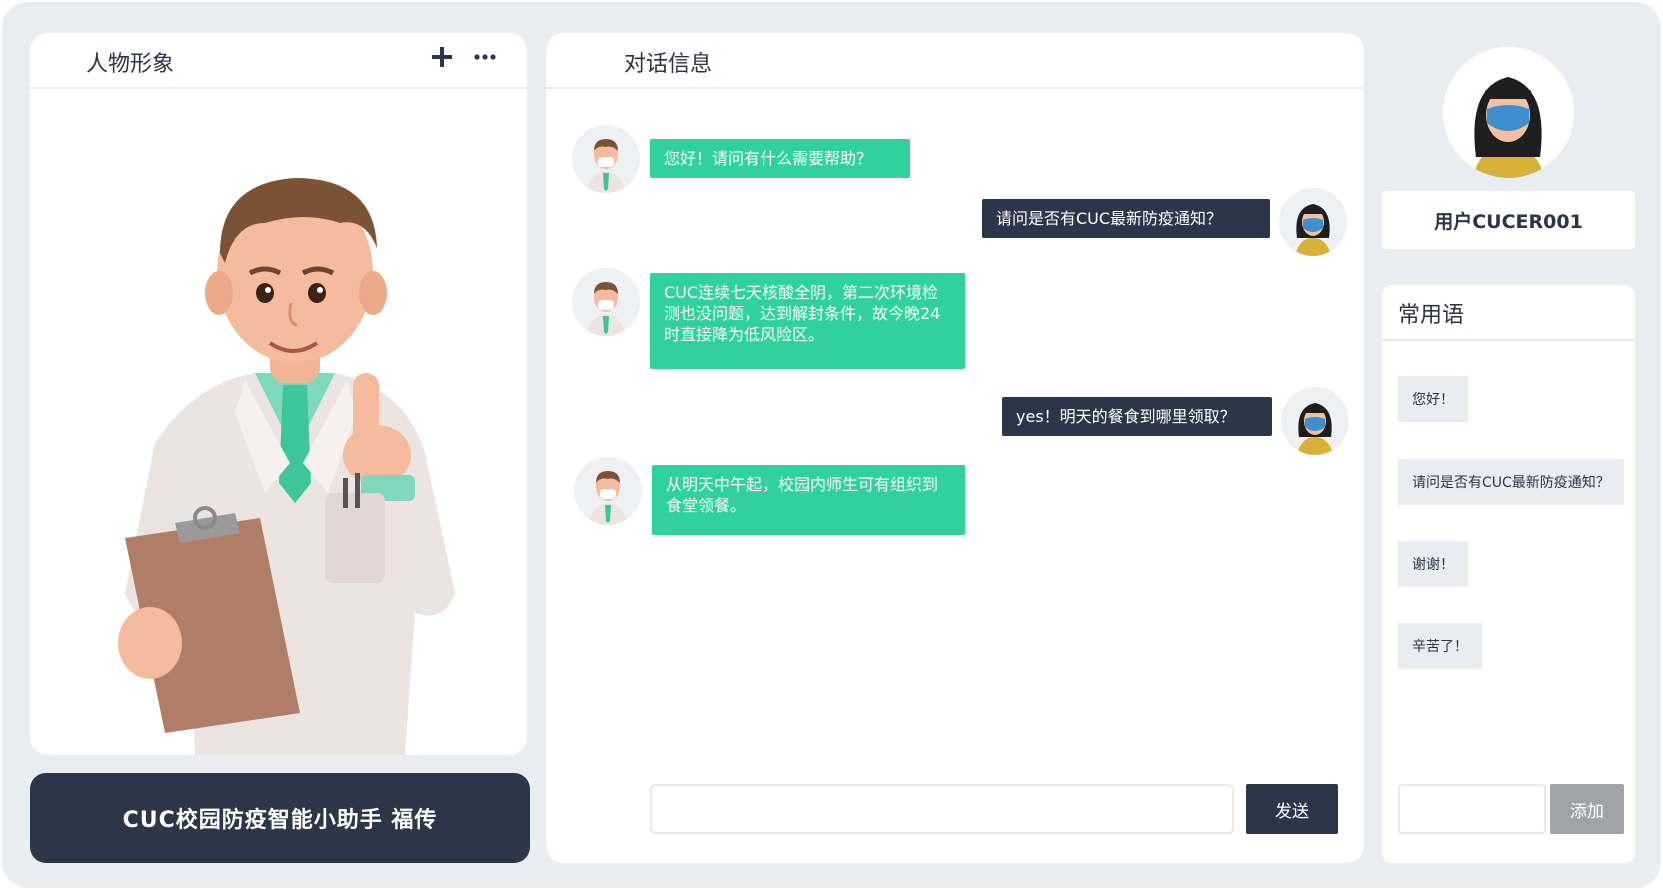 The image size is (1663, 892). I want to click on new-phrase-input, so click(1472, 809).